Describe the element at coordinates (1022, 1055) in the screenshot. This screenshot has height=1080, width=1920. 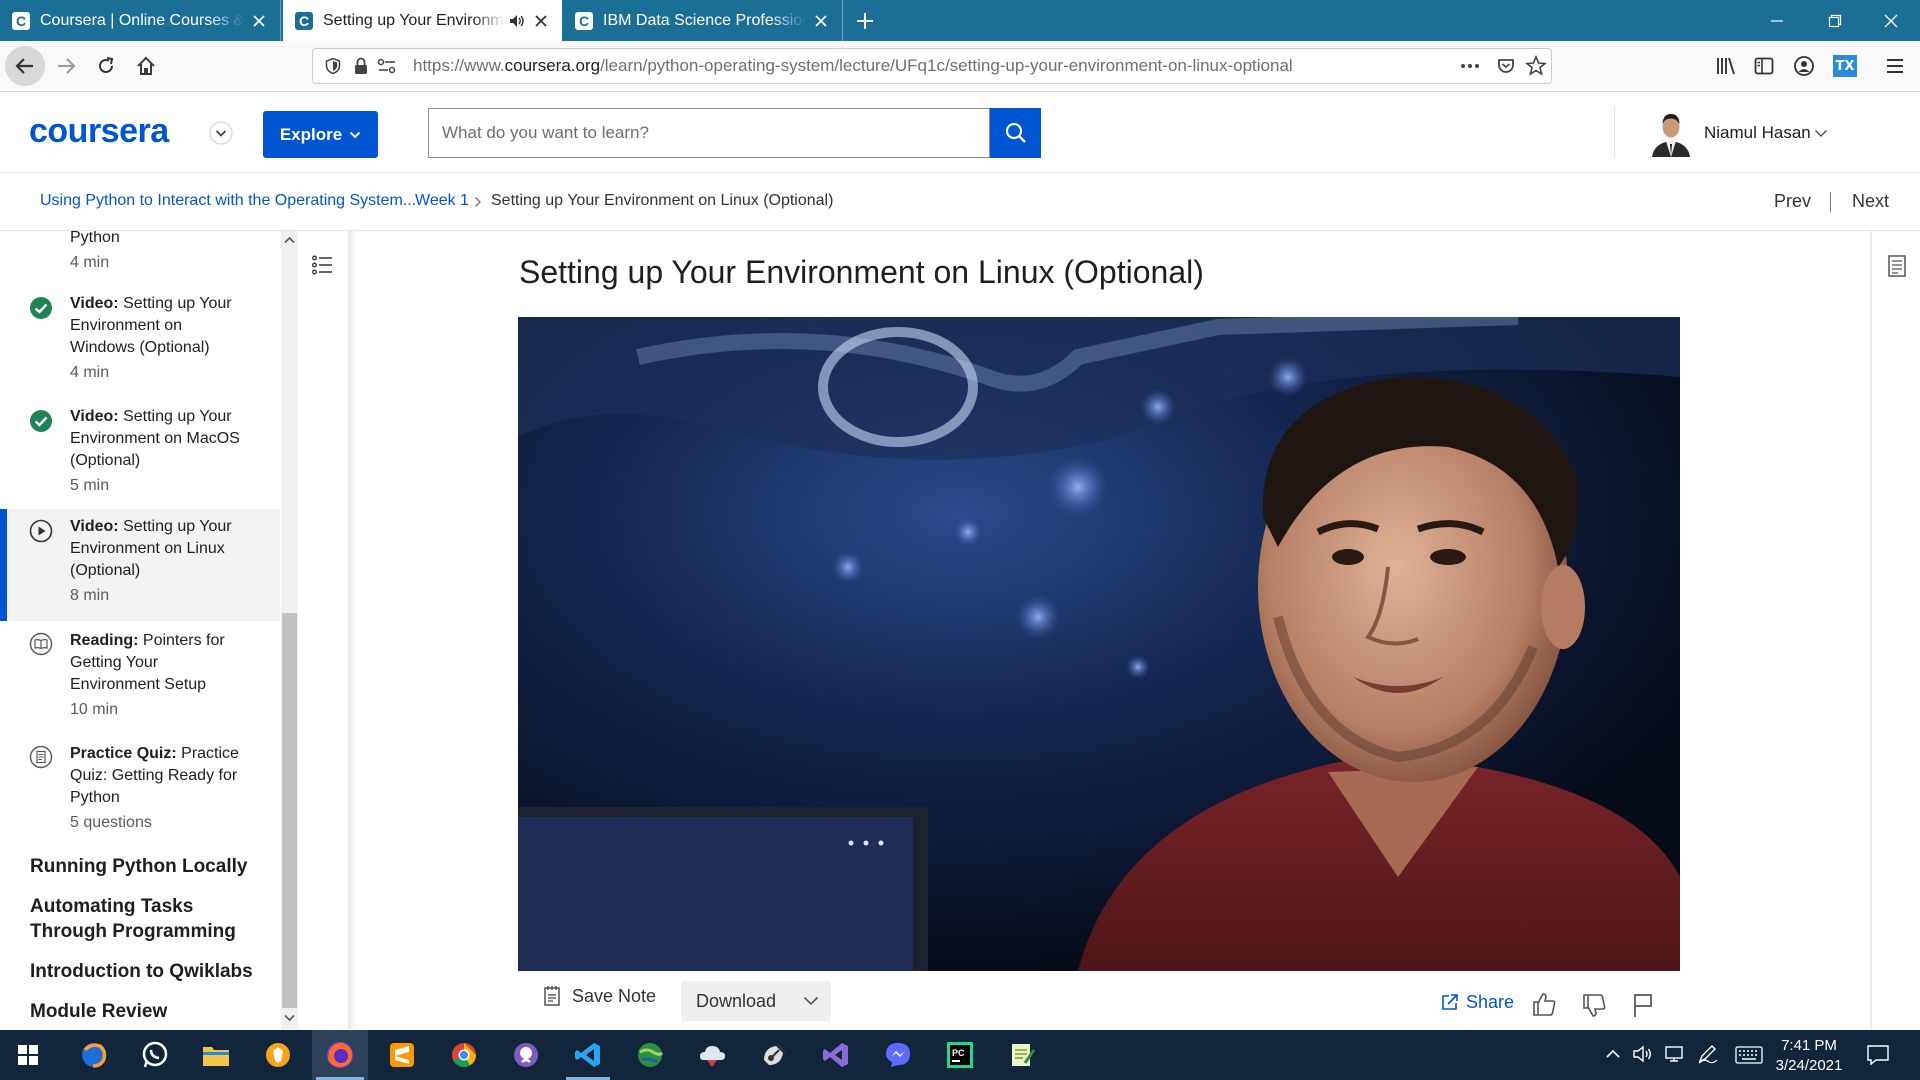
I see `taskbar-notepad` at that location.